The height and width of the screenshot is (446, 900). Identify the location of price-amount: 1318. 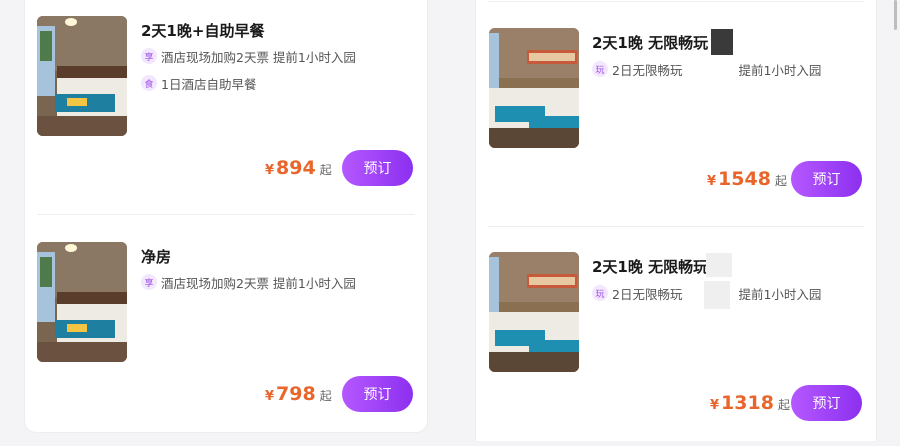
(747, 403).